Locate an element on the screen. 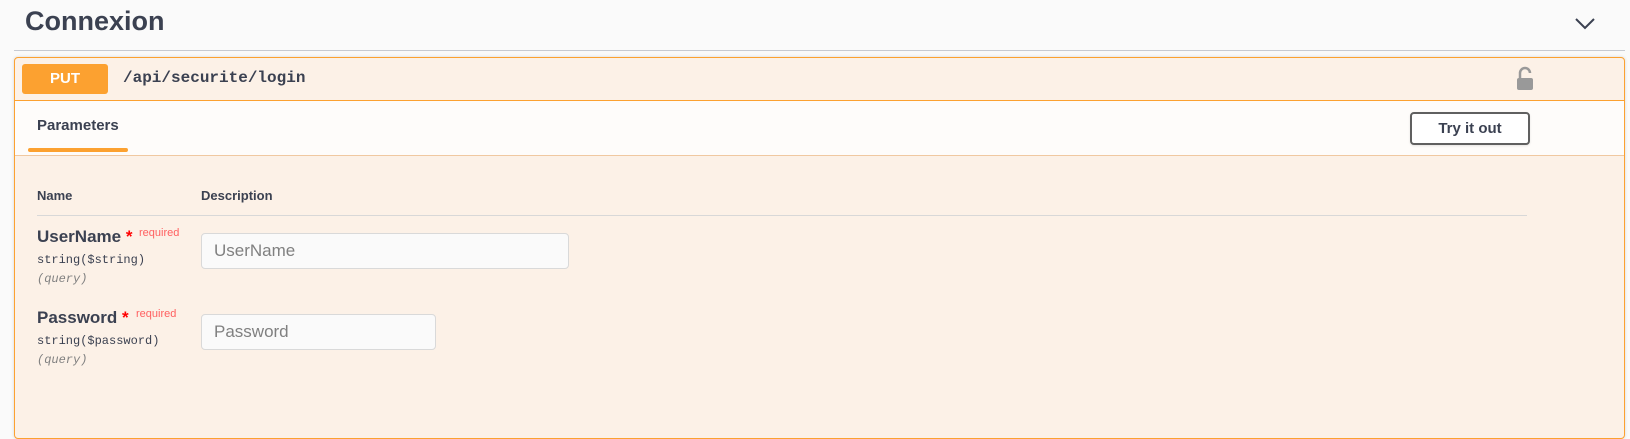 The width and height of the screenshot is (1630, 439). column-header-name: Name is located at coordinates (55, 195).